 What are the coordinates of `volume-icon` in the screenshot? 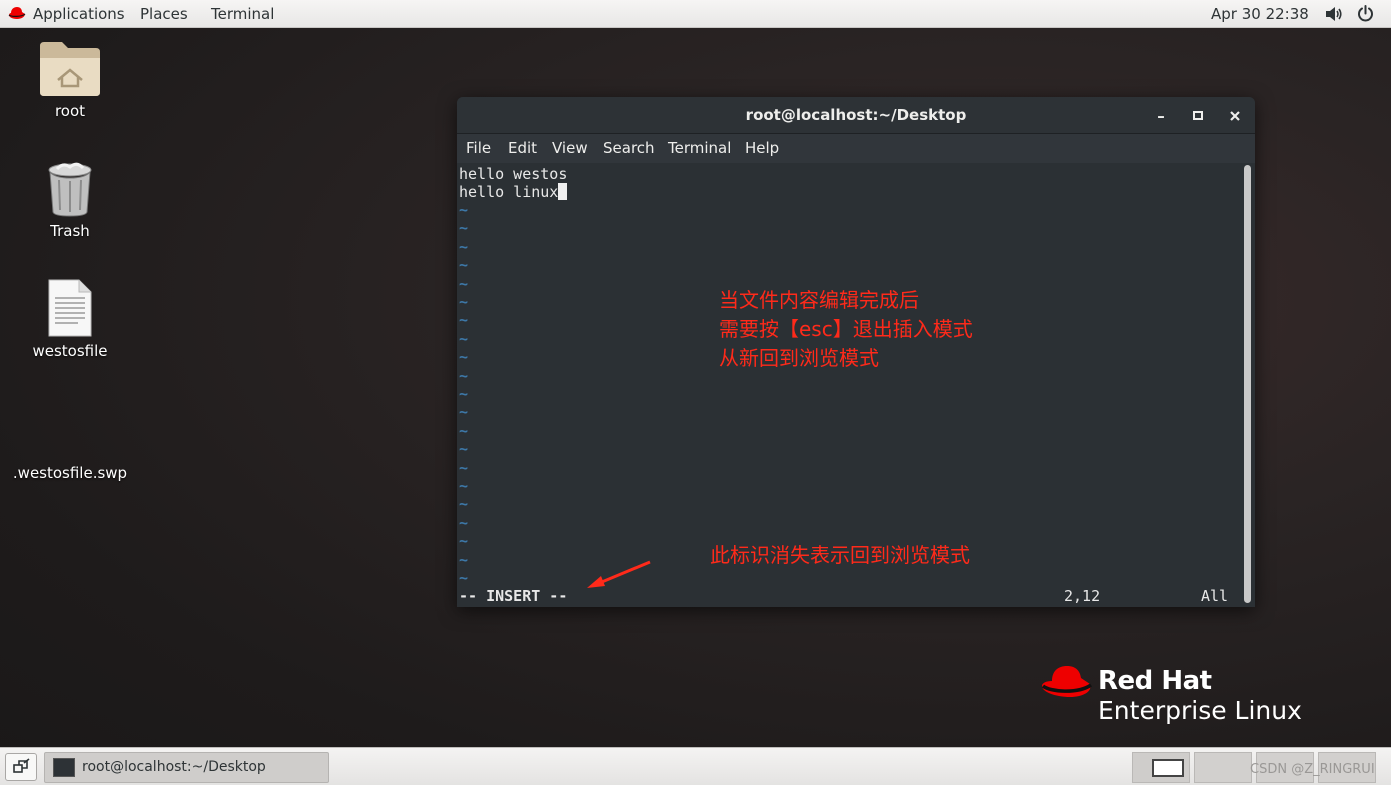 It's located at (1334, 14).